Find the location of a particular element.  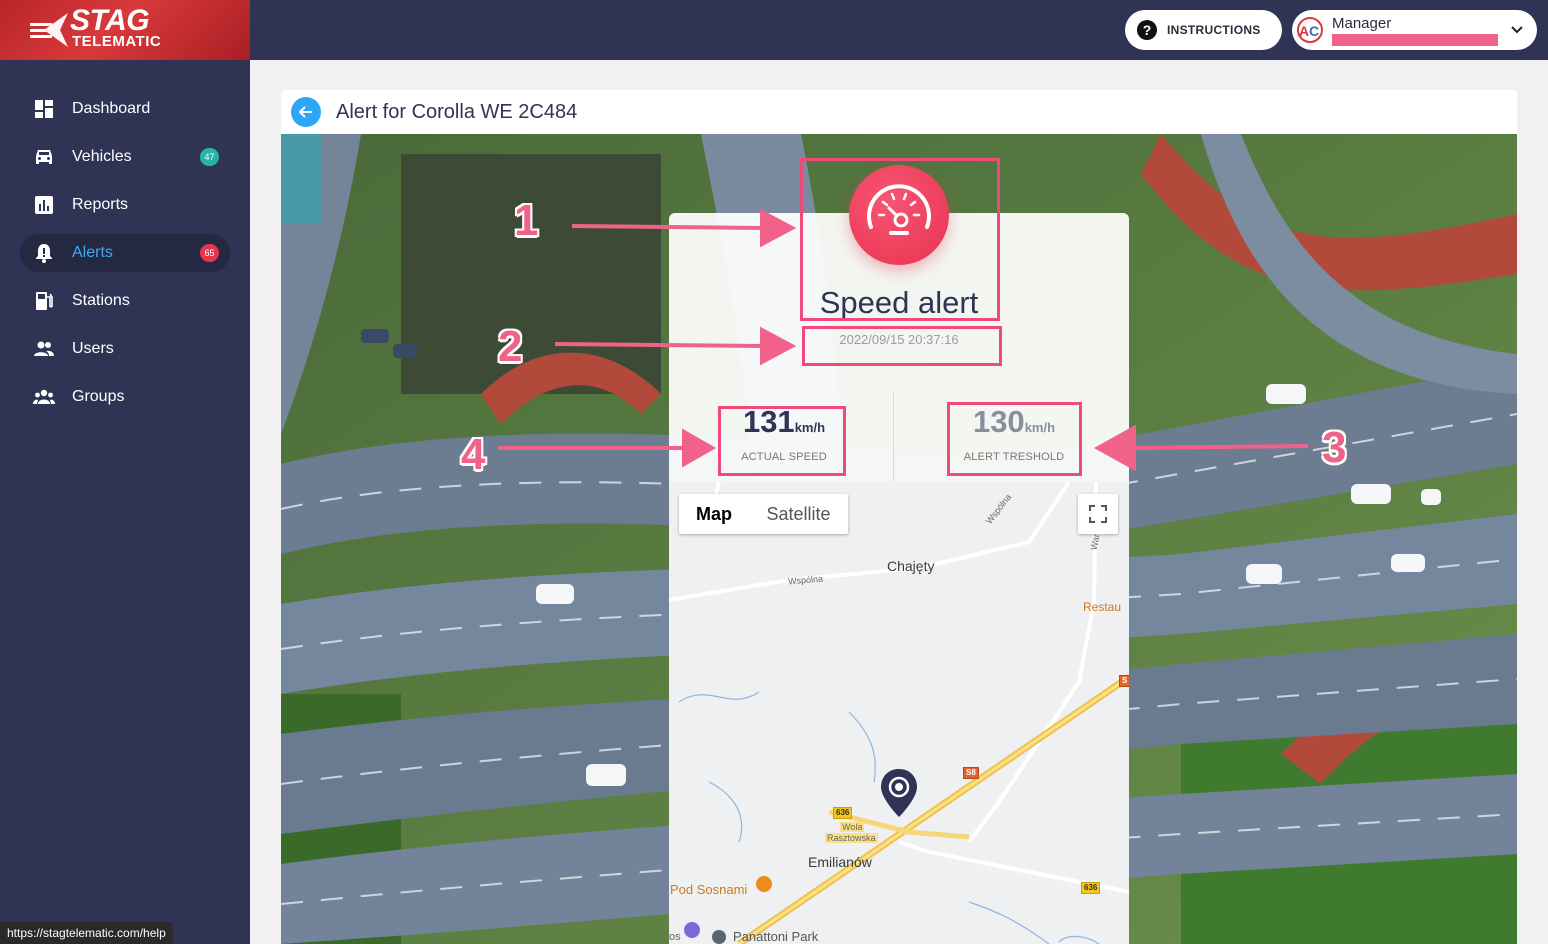

map-view-button: Map is located at coordinates (714, 514).